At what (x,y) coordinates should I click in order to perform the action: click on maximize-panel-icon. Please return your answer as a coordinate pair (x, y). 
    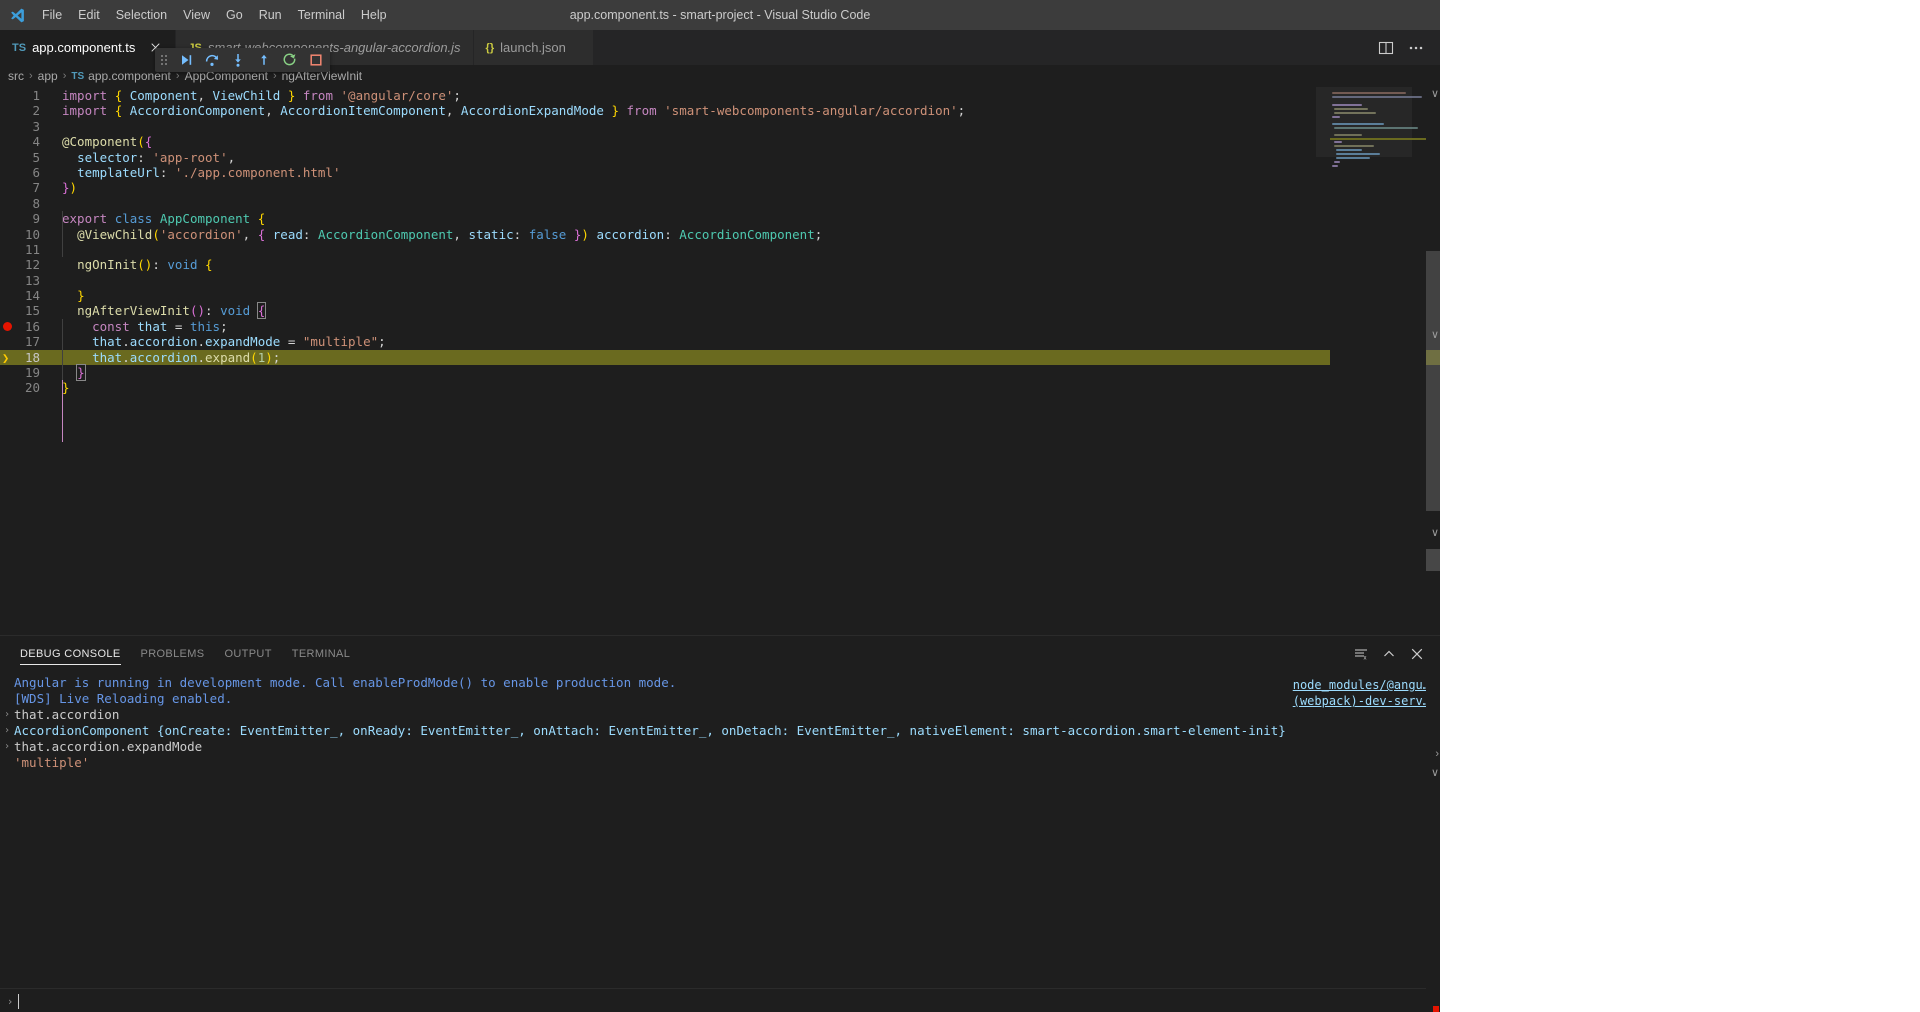
    Looking at the image, I should click on (1389, 654).